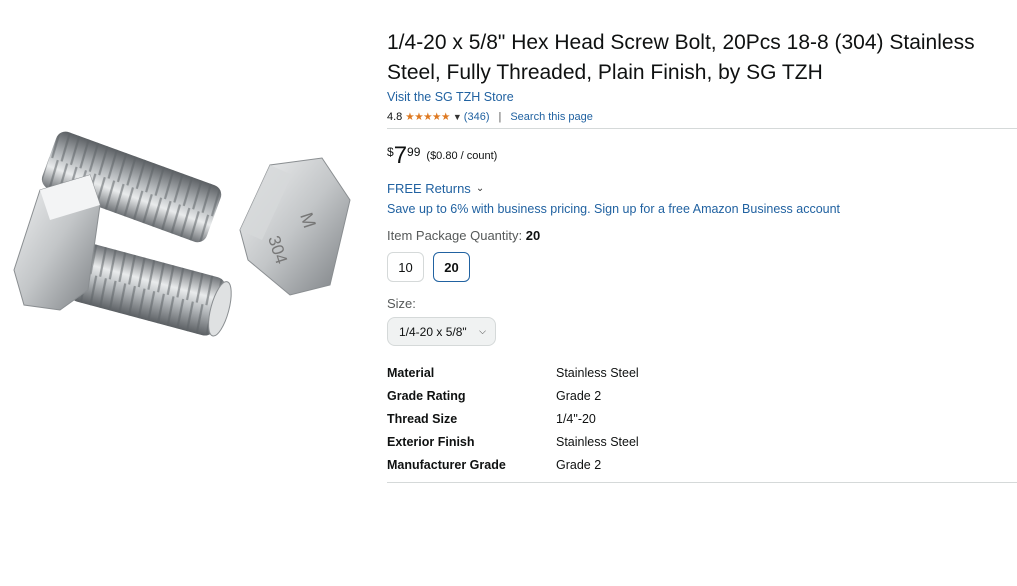 The height and width of the screenshot is (586, 1017). What do you see at coordinates (431, 442) in the screenshot?
I see `spec-key: Exterior Finish` at bounding box center [431, 442].